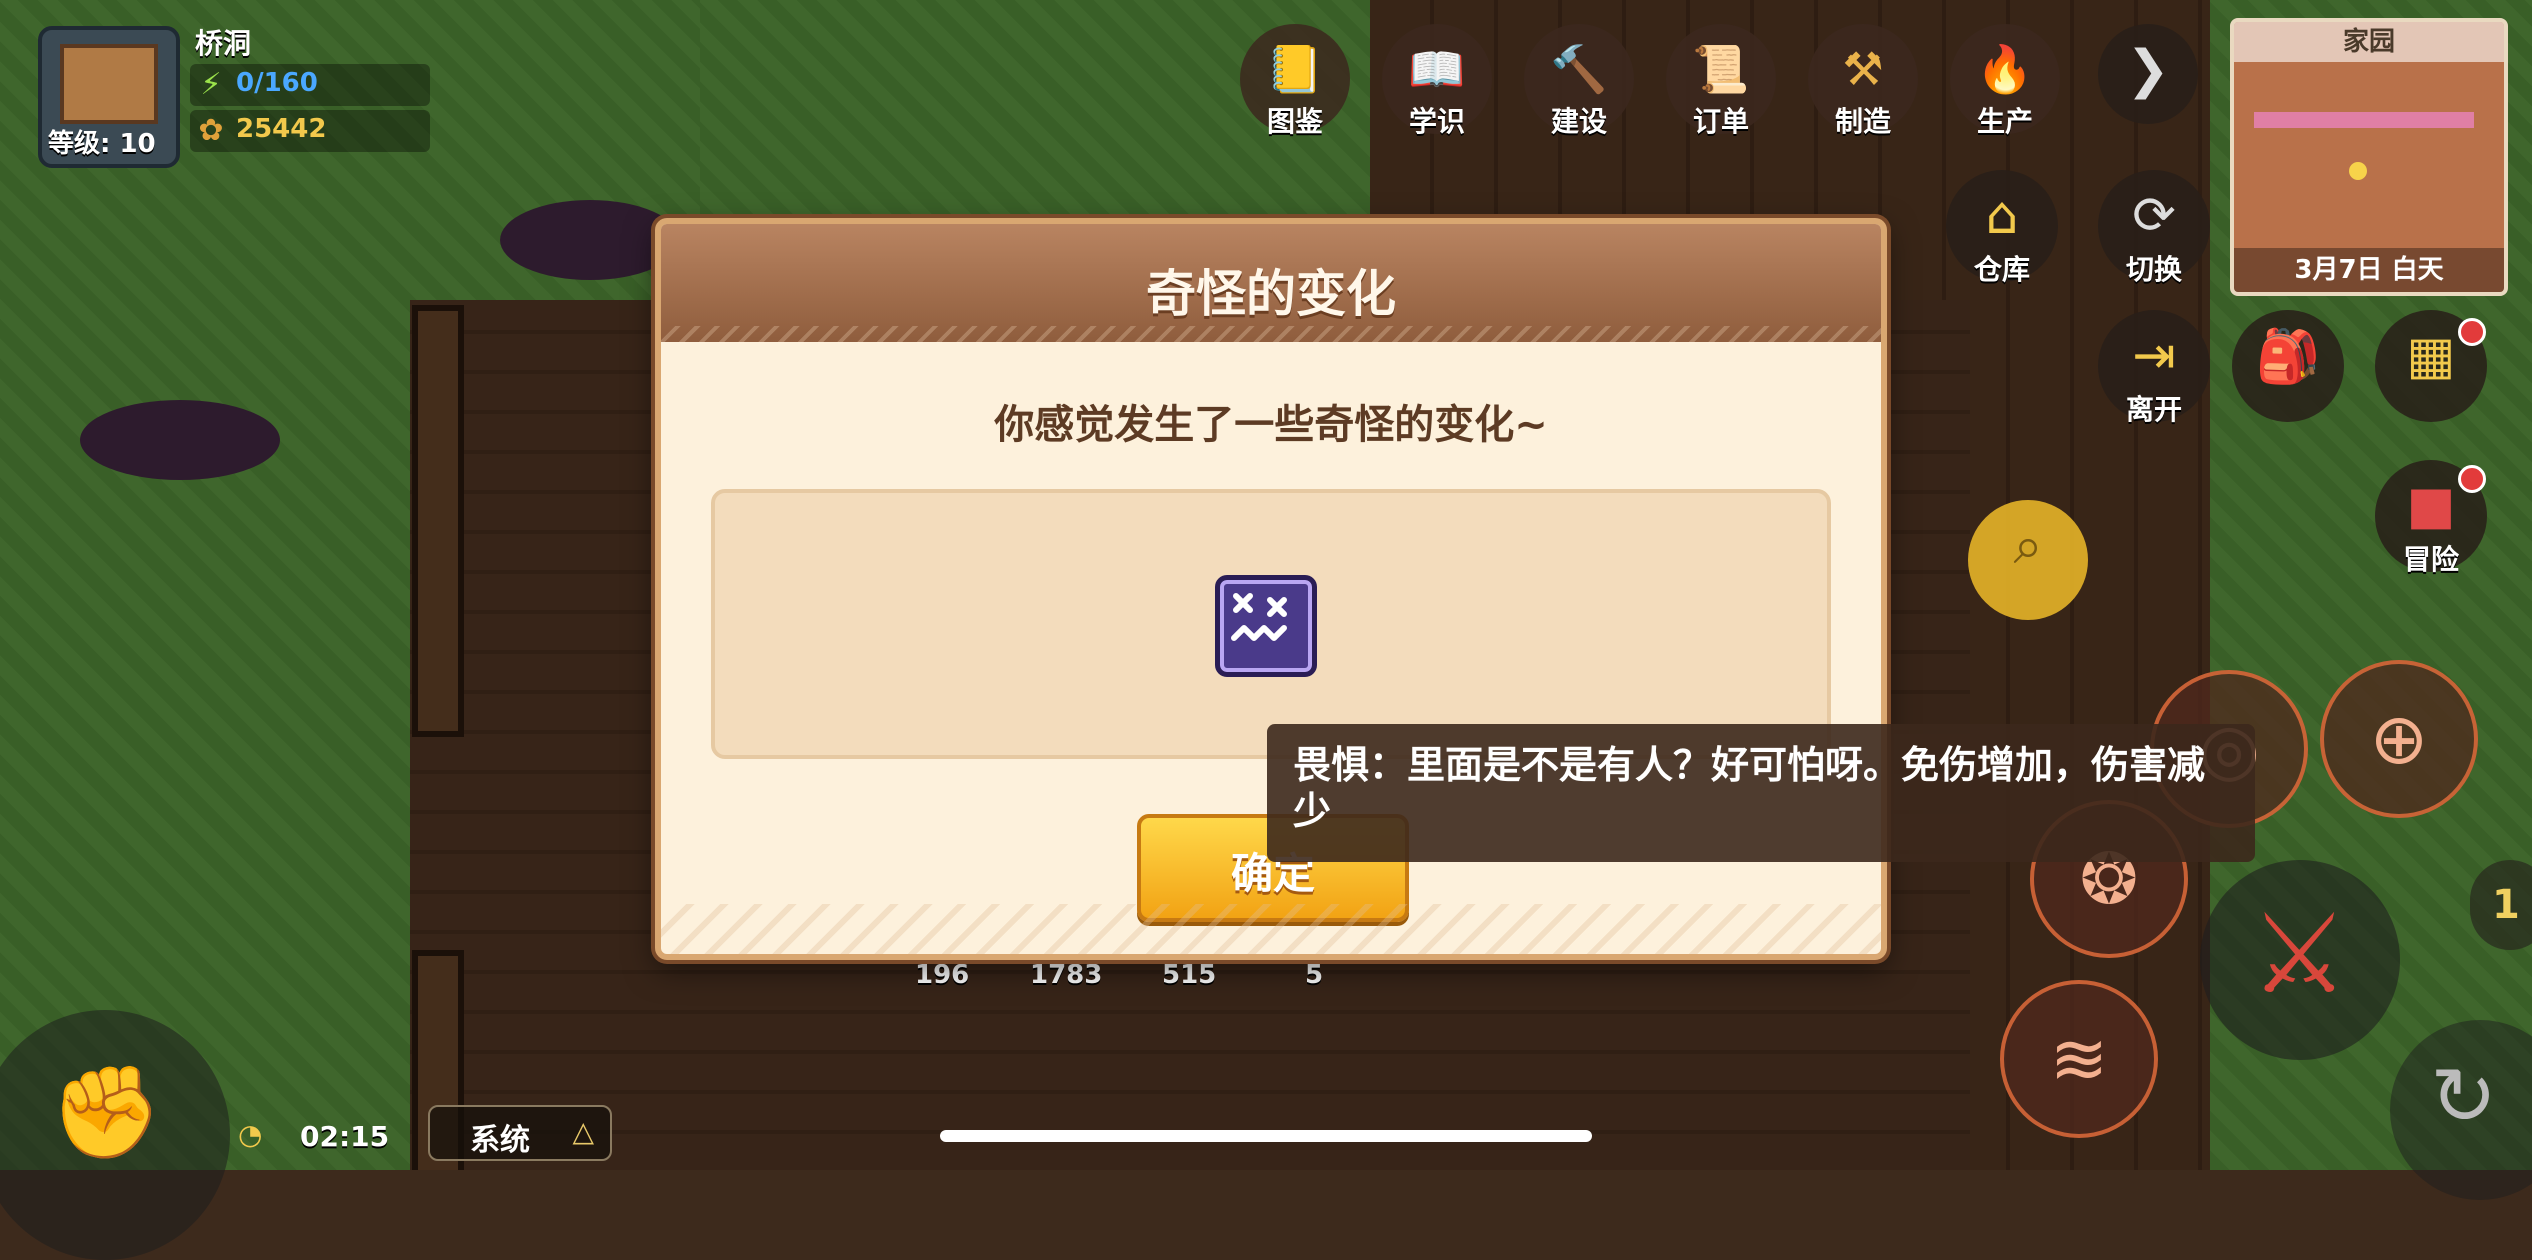 The width and height of the screenshot is (2532, 1260). Describe the element at coordinates (1295, 69) in the screenshot. I see `book-icon: 📒` at that location.